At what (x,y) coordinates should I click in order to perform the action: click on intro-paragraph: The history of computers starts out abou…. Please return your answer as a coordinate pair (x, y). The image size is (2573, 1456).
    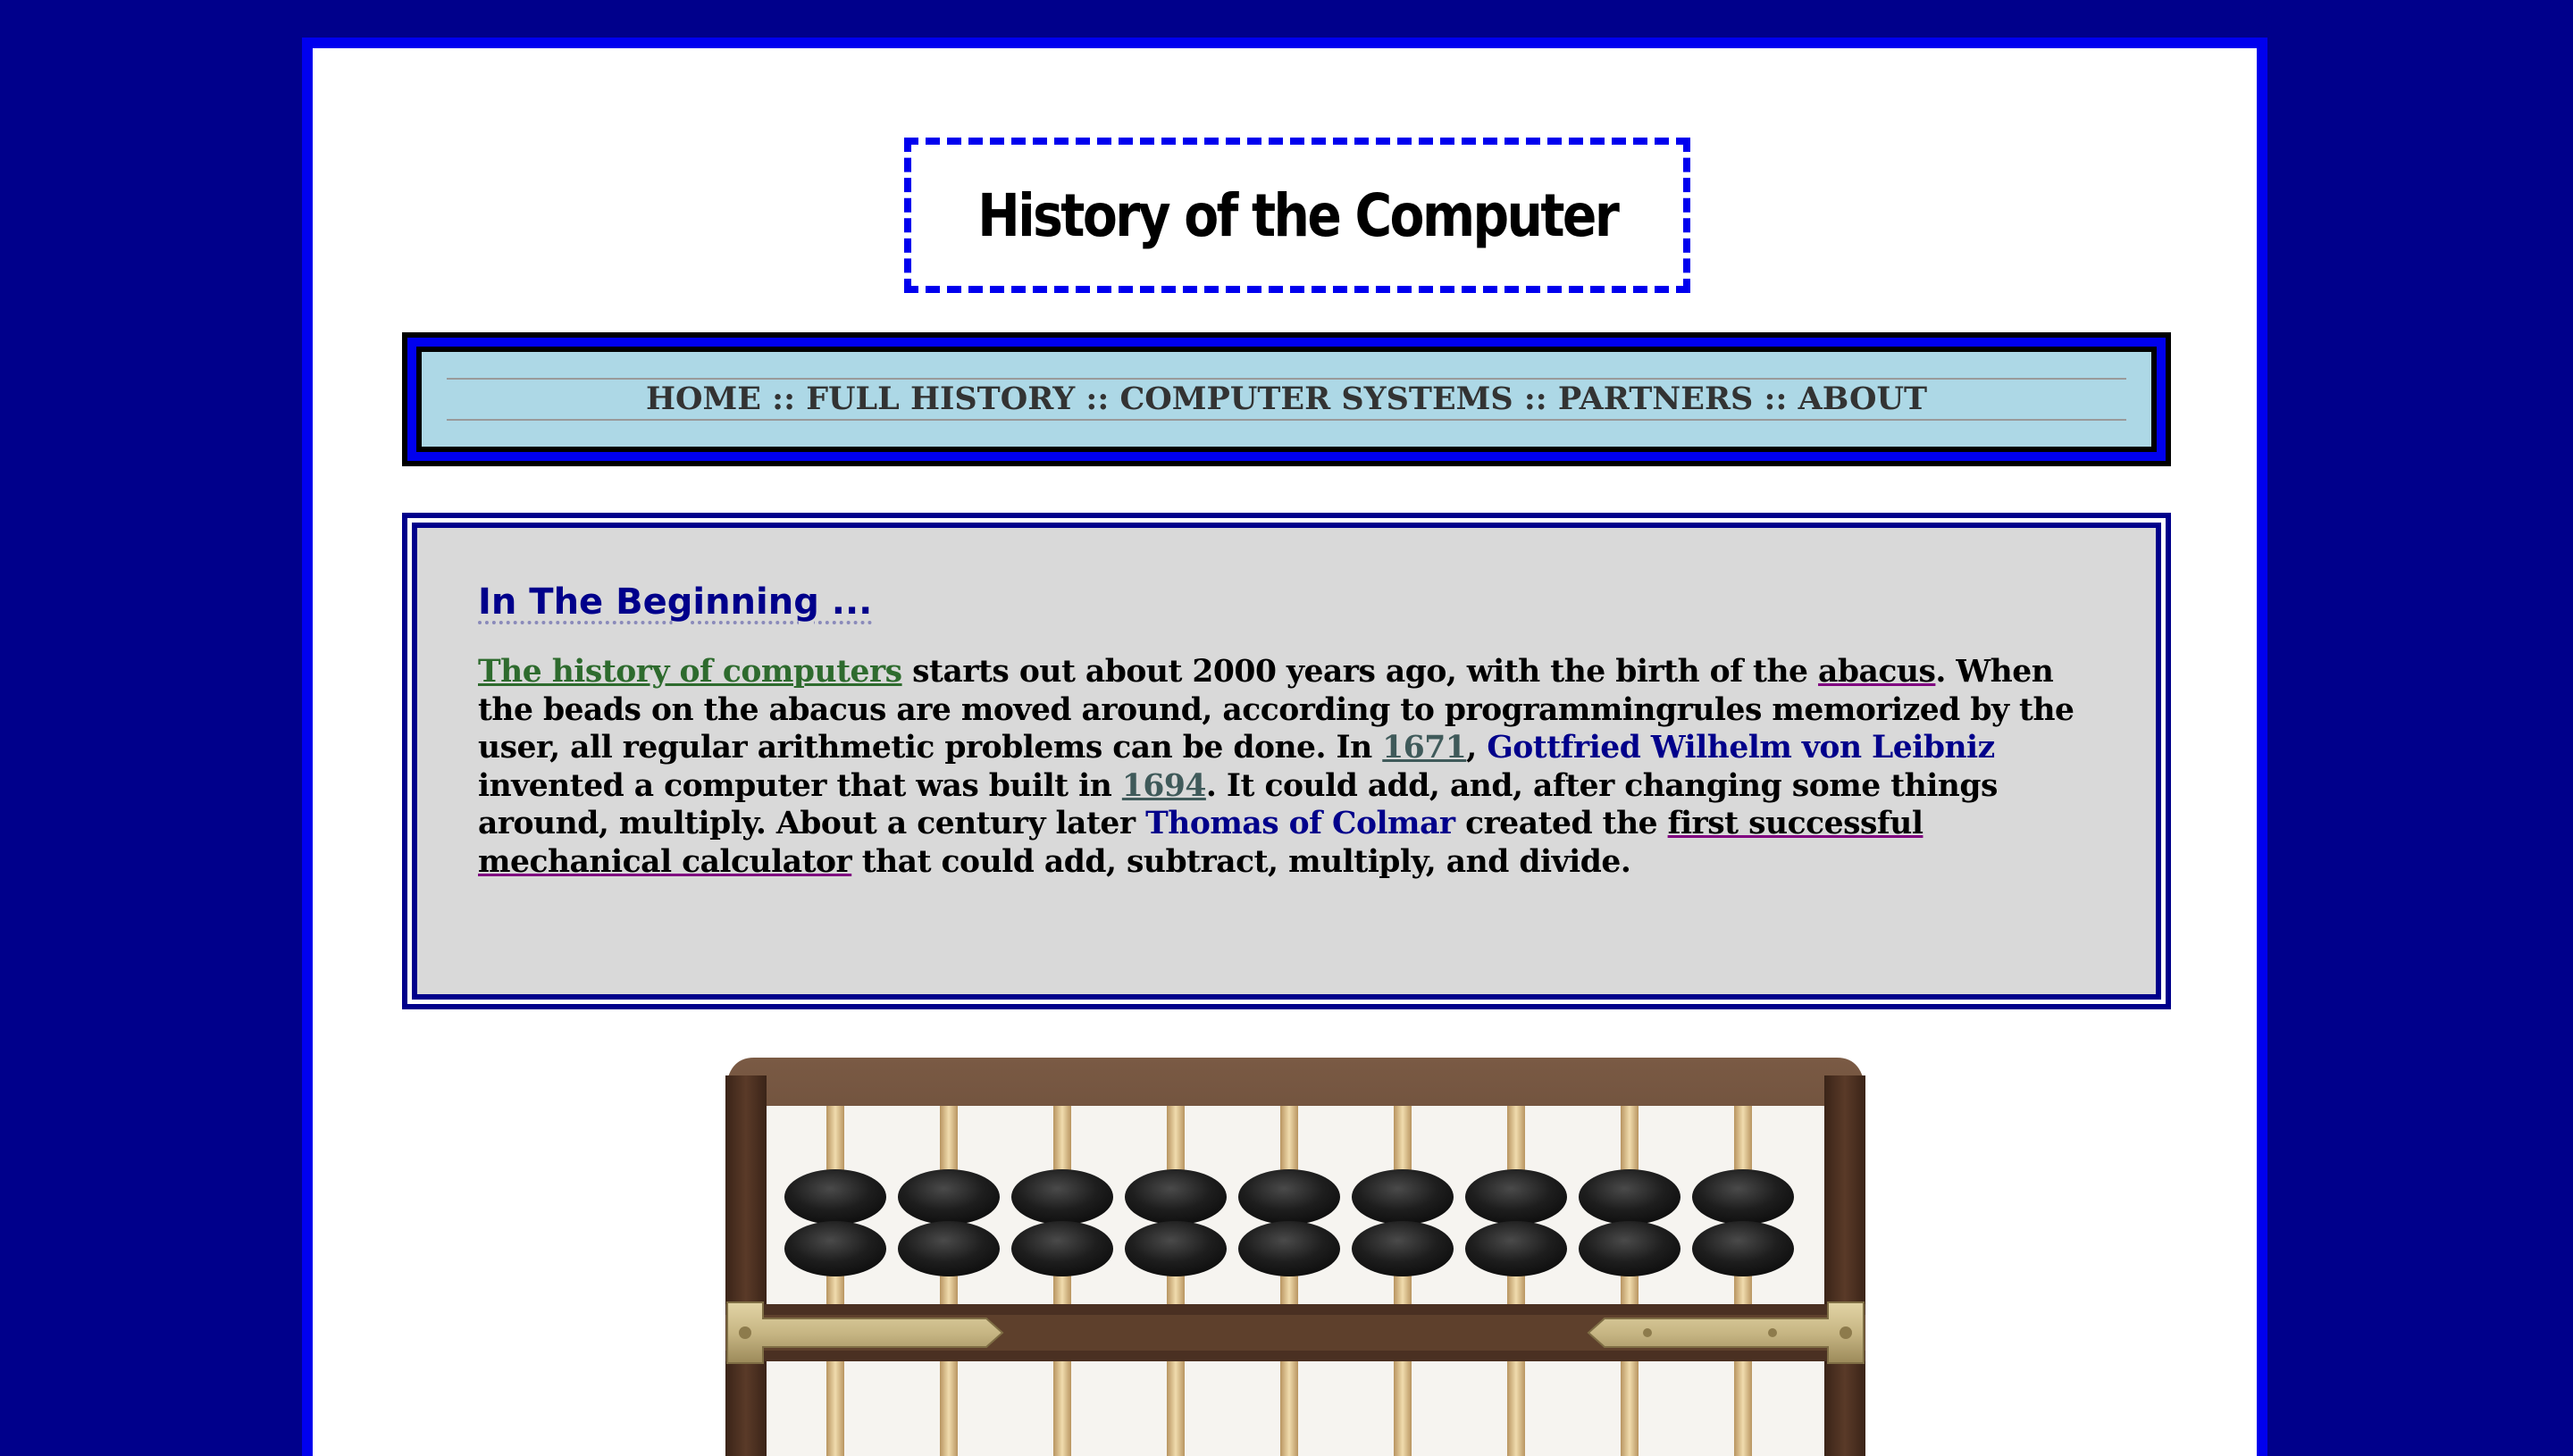
    Looking at the image, I should click on (1286, 767).